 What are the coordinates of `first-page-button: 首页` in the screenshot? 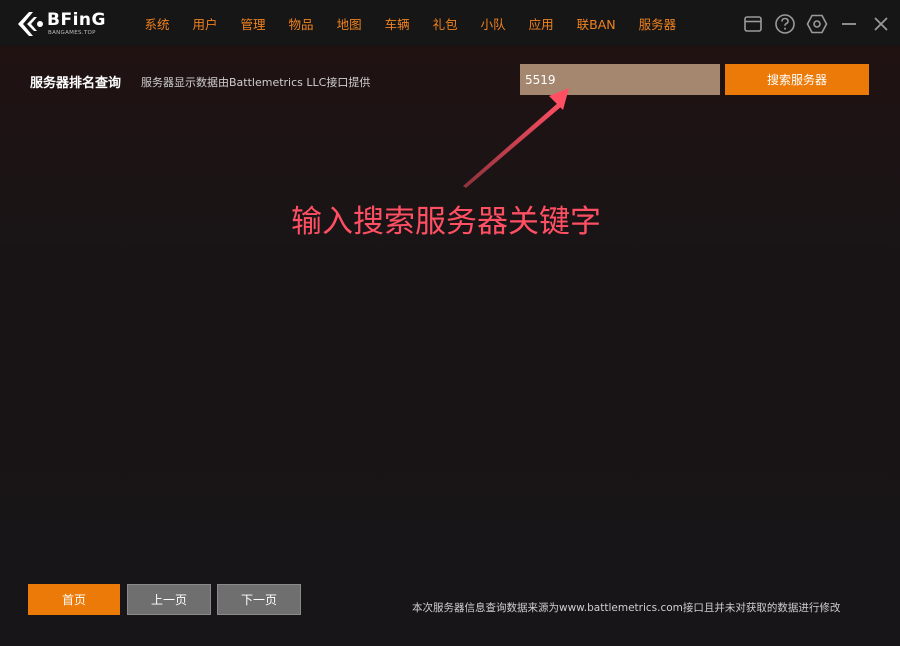 It's located at (74, 599).